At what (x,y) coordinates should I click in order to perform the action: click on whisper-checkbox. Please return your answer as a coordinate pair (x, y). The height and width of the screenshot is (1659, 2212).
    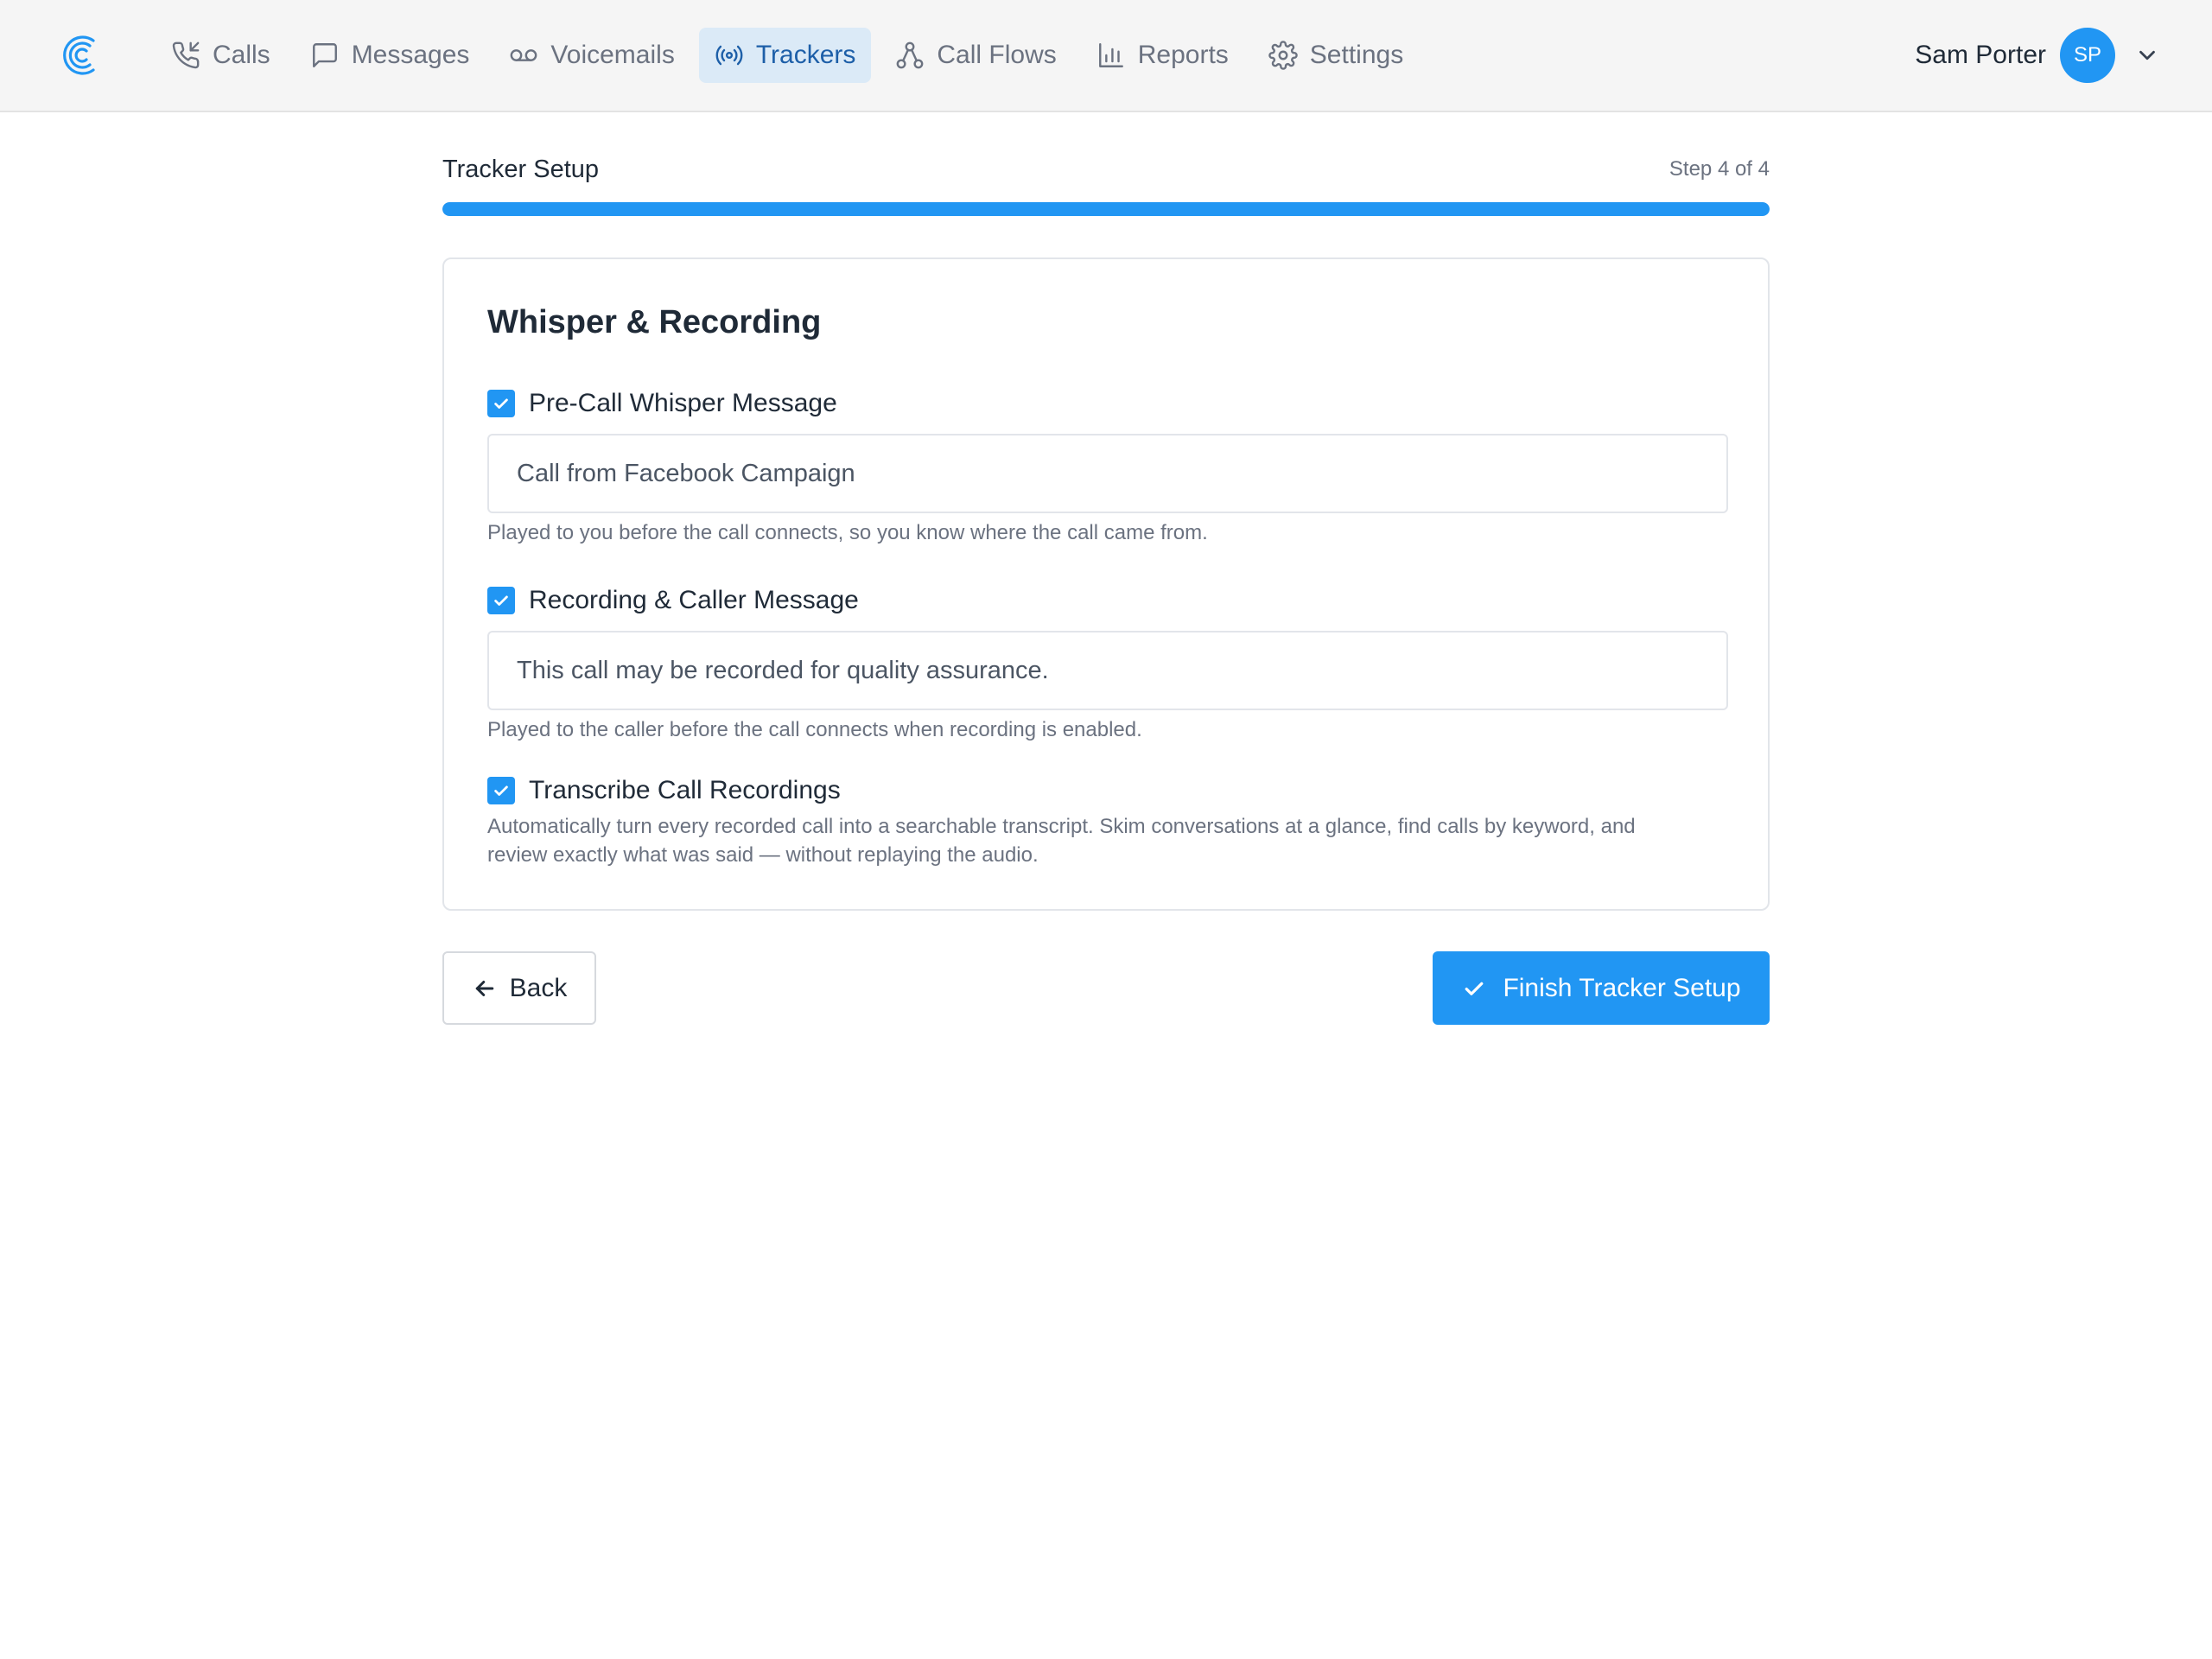
    Looking at the image, I should click on (501, 403).